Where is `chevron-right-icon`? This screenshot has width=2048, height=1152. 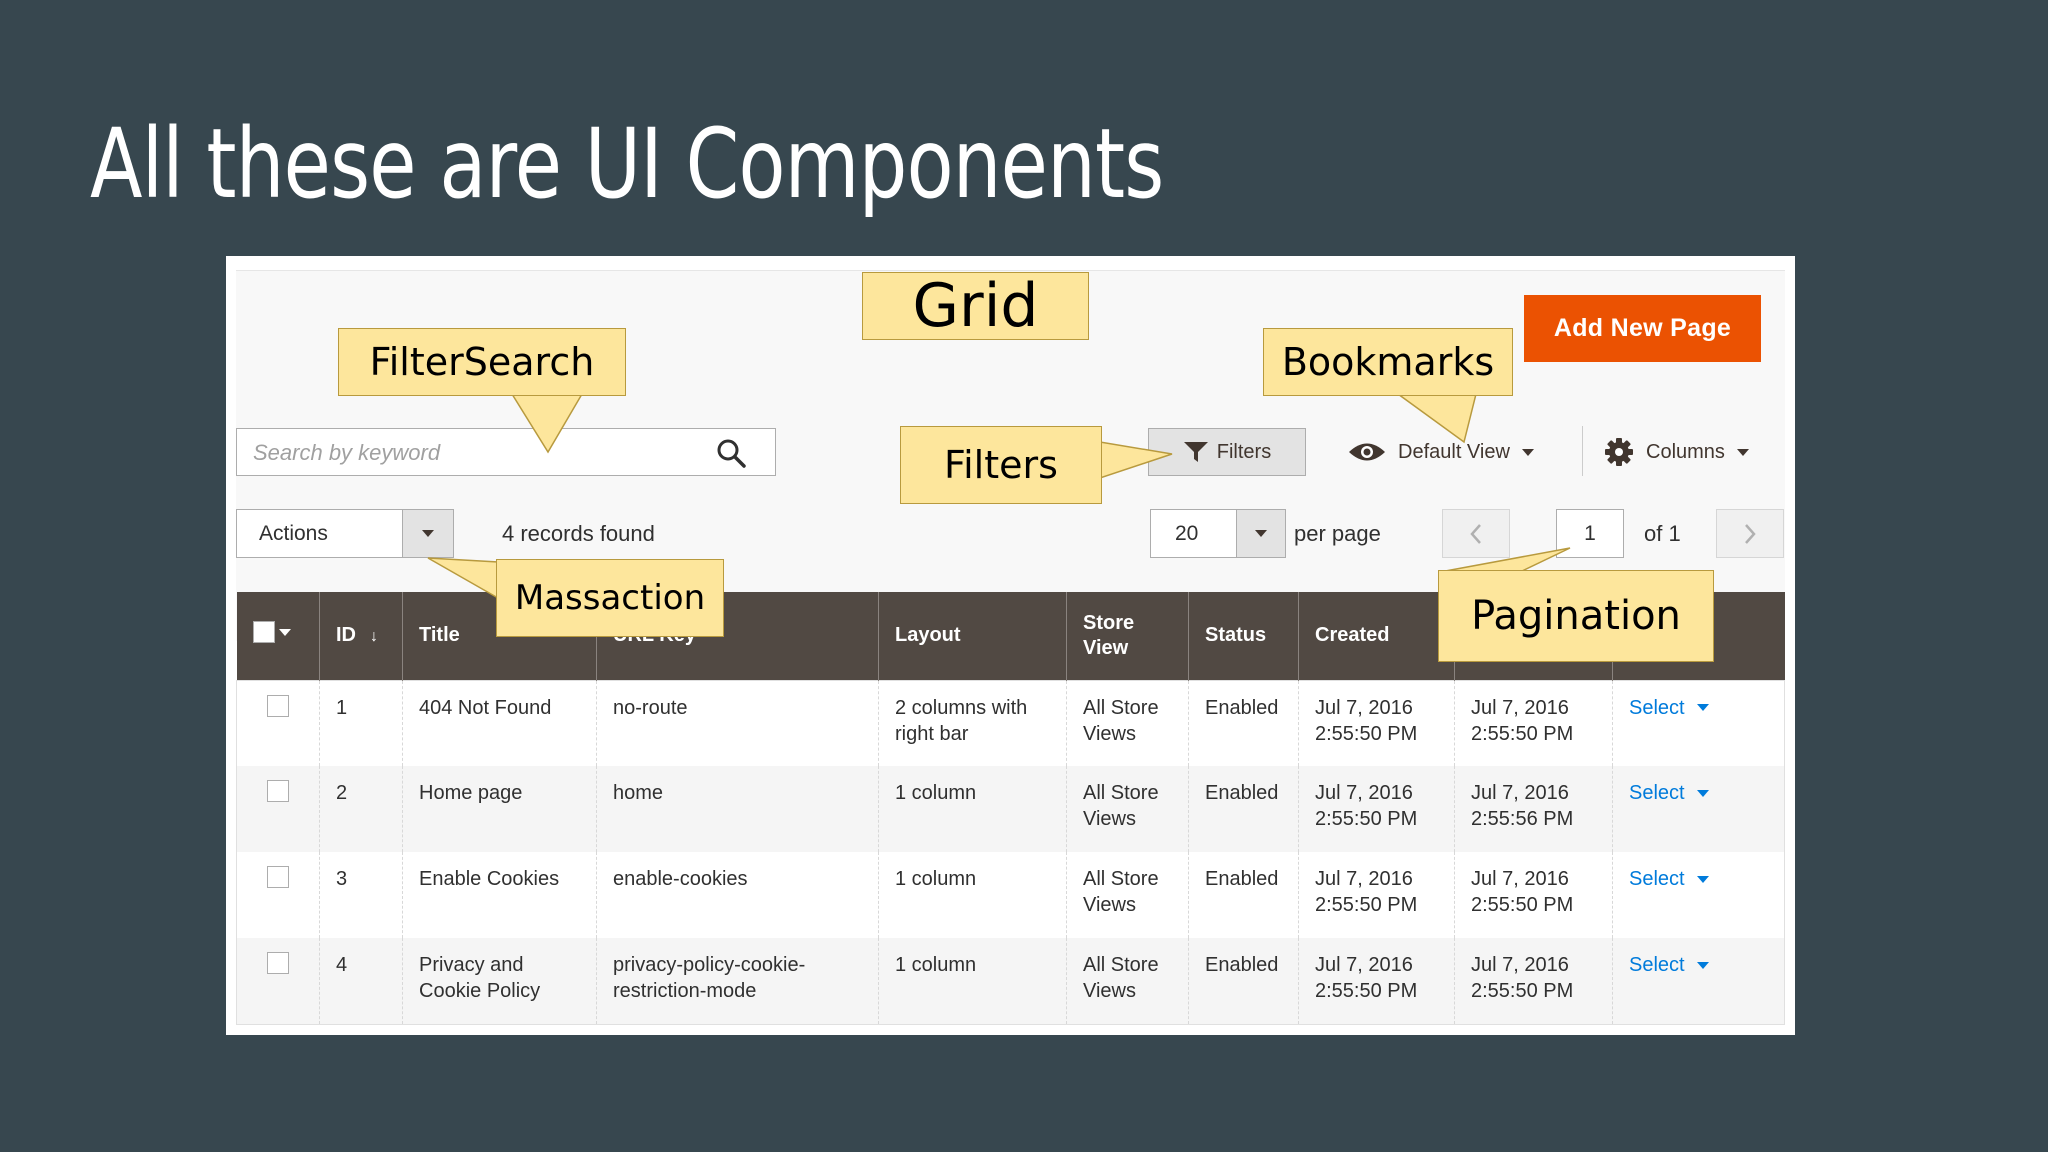 chevron-right-icon is located at coordinates (1750, 533).